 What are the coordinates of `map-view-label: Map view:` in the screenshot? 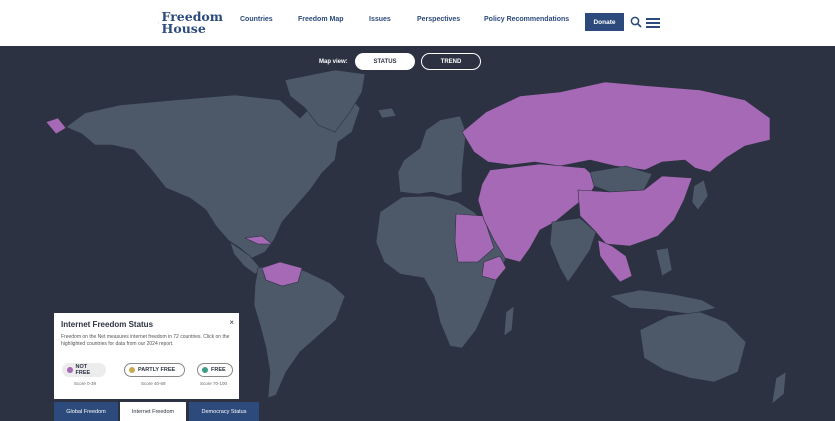 It's located at (333, 62).